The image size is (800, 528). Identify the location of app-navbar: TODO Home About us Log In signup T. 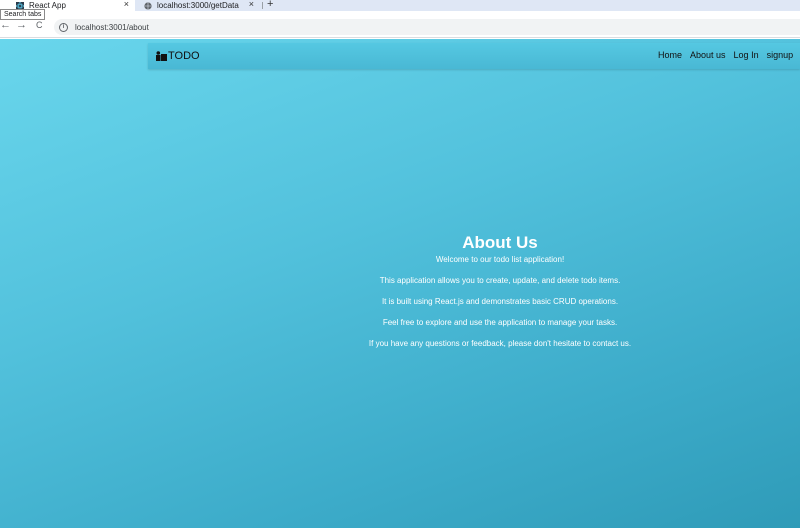
(474, 56).